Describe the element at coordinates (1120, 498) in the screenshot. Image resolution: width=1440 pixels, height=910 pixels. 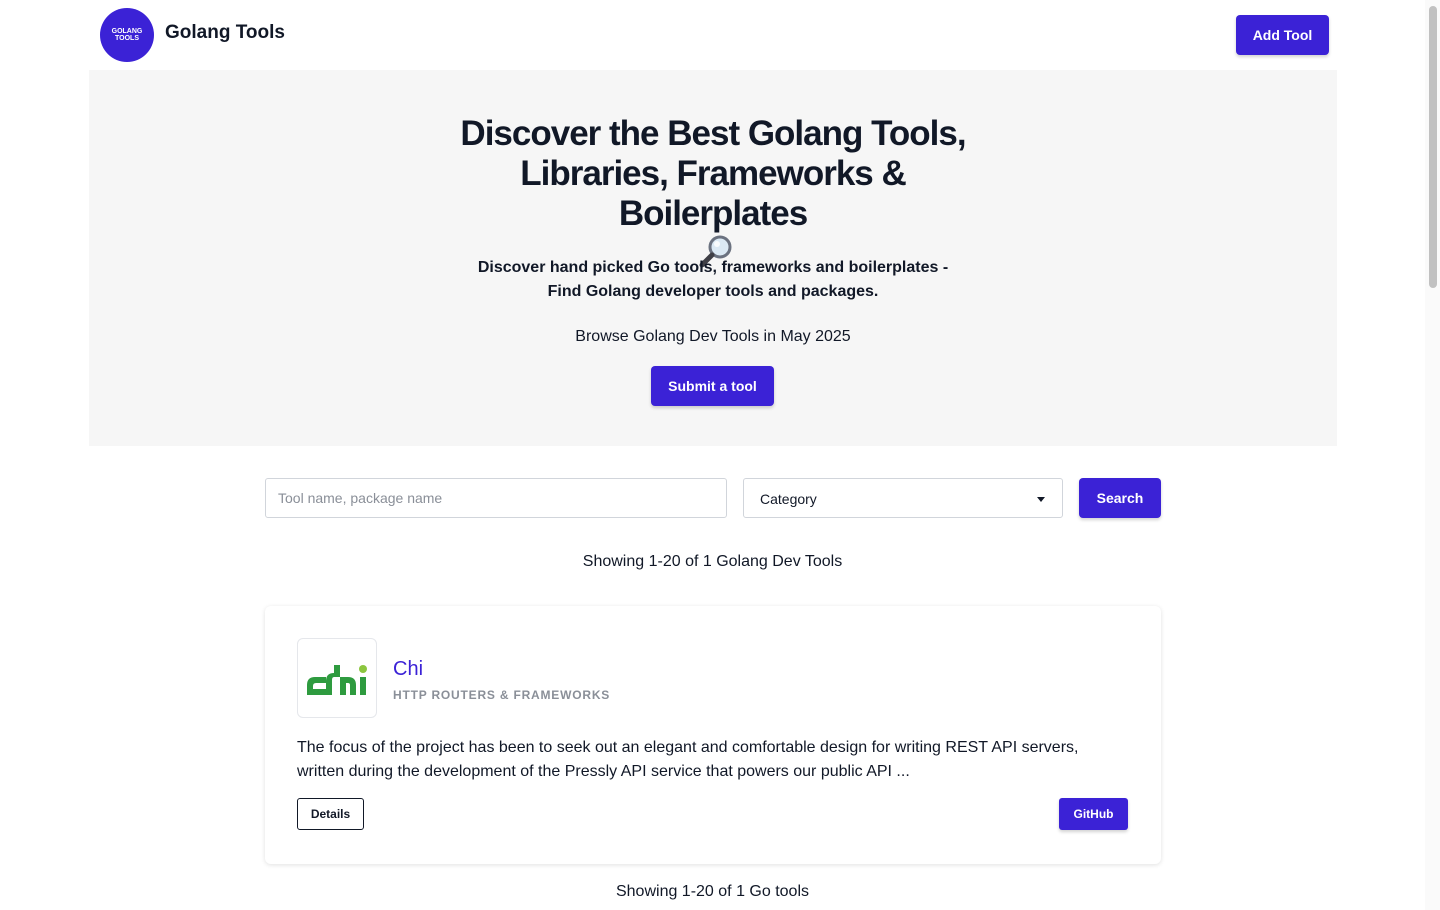
I see `search-button: Search` at that location.